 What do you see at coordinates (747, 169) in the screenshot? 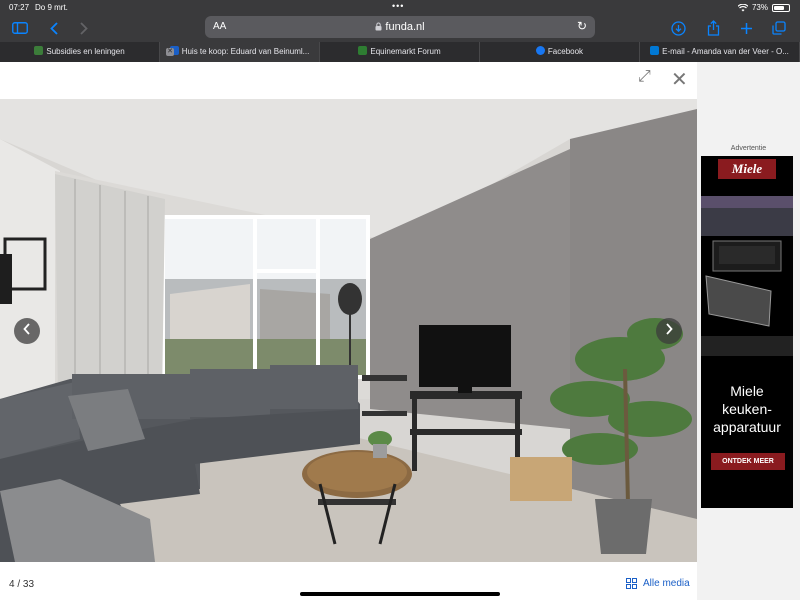
I see `miele-logo: Miele` at bounding box center [747, 169].